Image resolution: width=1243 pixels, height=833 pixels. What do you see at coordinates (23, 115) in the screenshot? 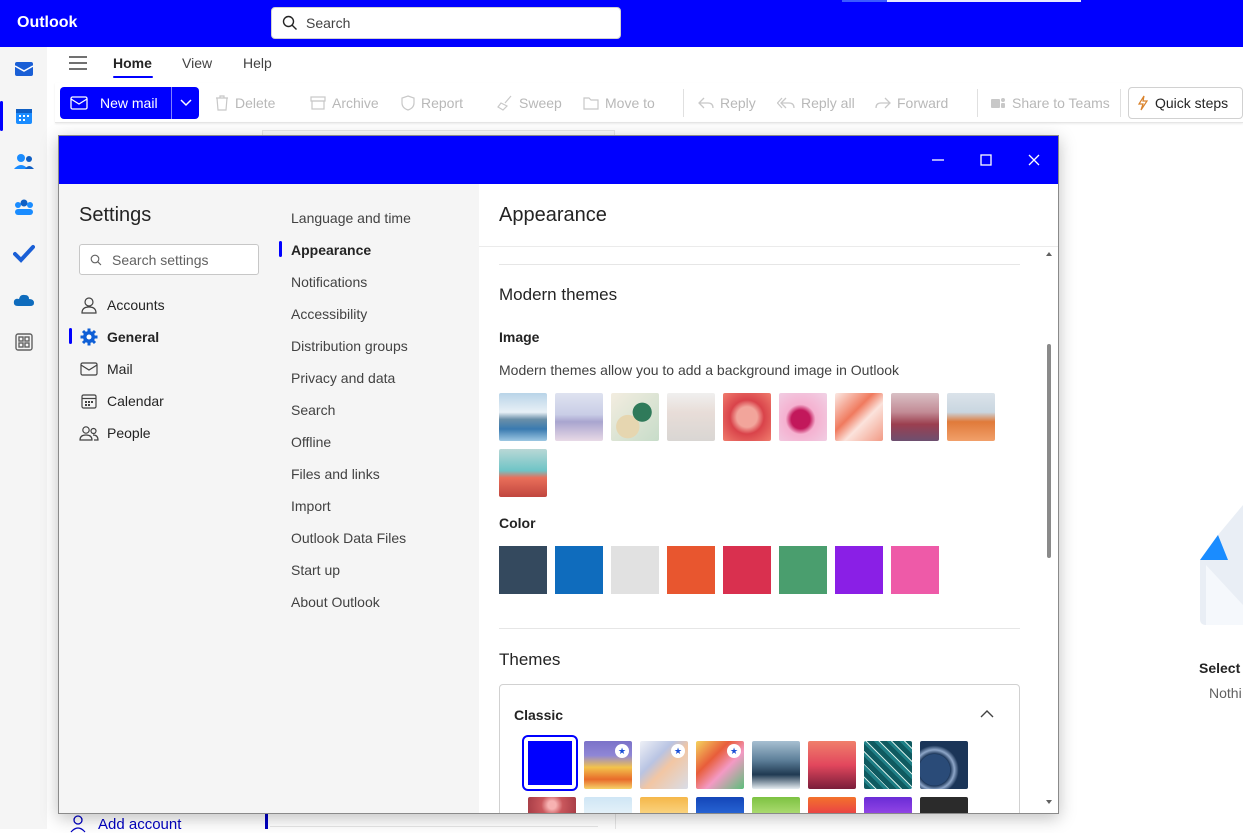
I see `calendar-icon` at bounding box center [23, 115].